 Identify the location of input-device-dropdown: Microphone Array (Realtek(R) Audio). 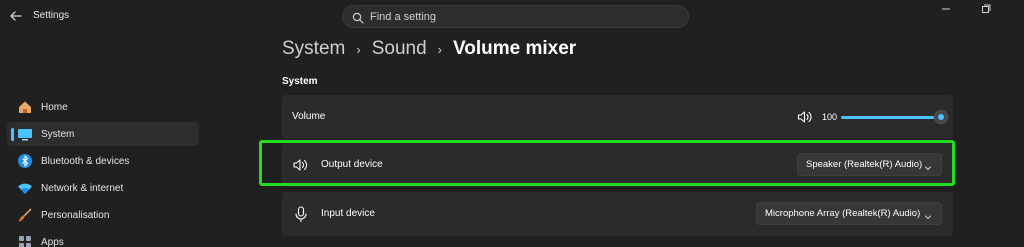
(849, 213).